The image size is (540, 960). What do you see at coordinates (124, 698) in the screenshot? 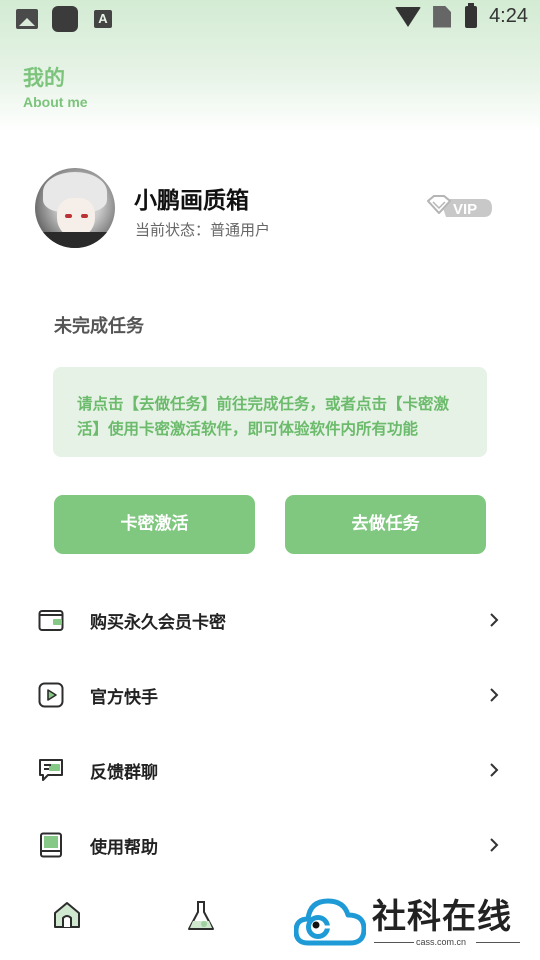
I see `menu-label: 官方快手` at bounding box center [124, 698].